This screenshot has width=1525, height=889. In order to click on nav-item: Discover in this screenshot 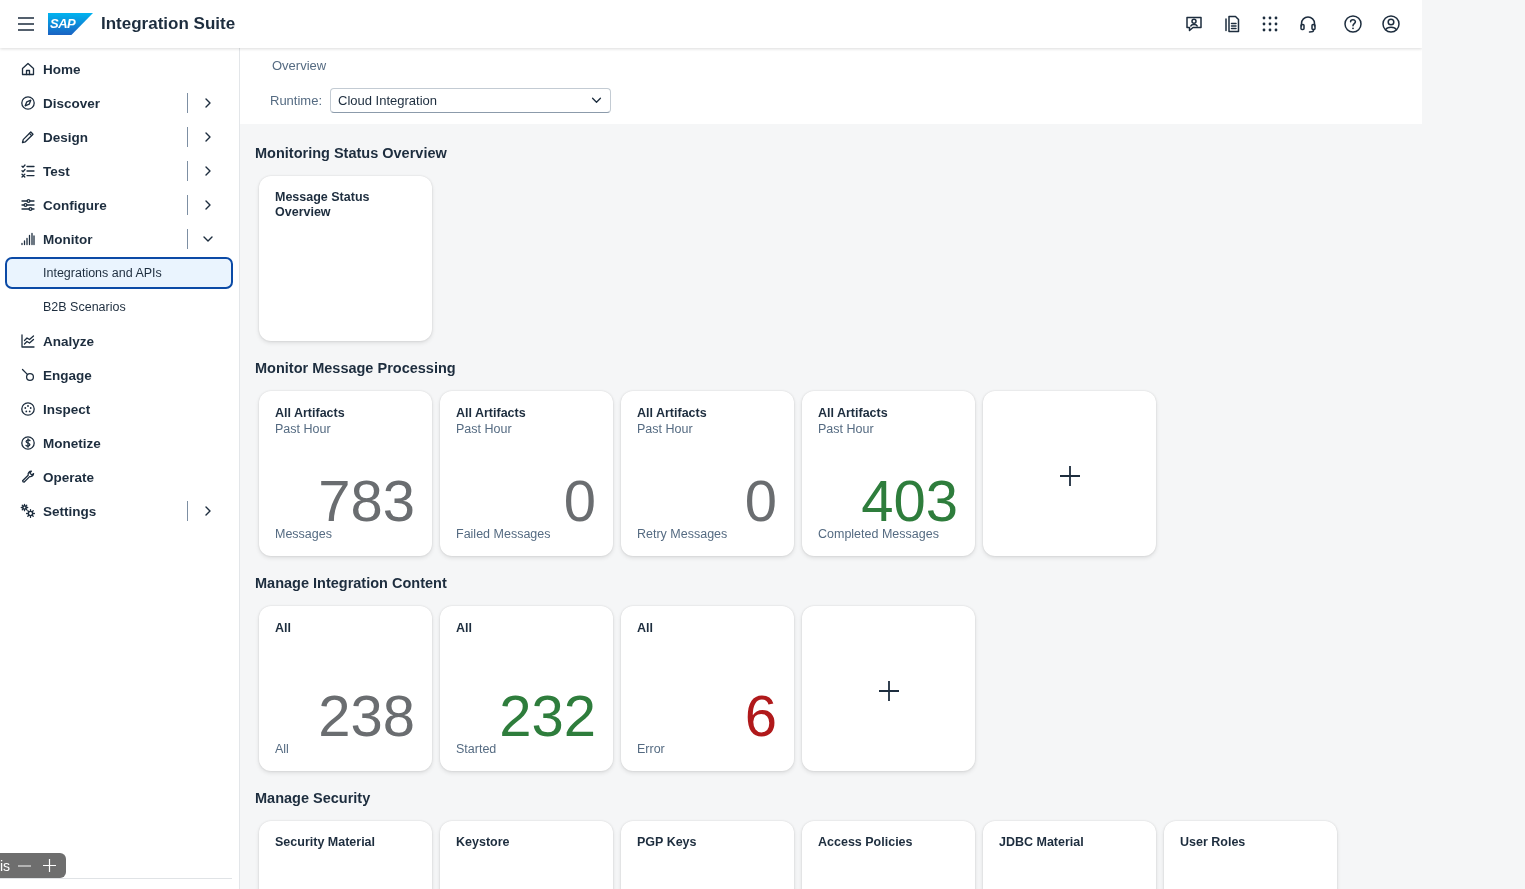, I will do `click(119, 103)`.